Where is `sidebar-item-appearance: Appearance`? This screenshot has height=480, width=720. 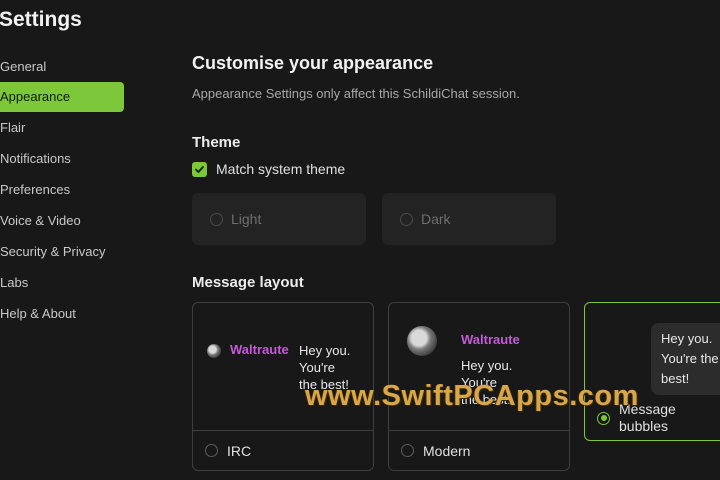
sidebar-item-appearance: Appearance is located at coordinates (62, 97).